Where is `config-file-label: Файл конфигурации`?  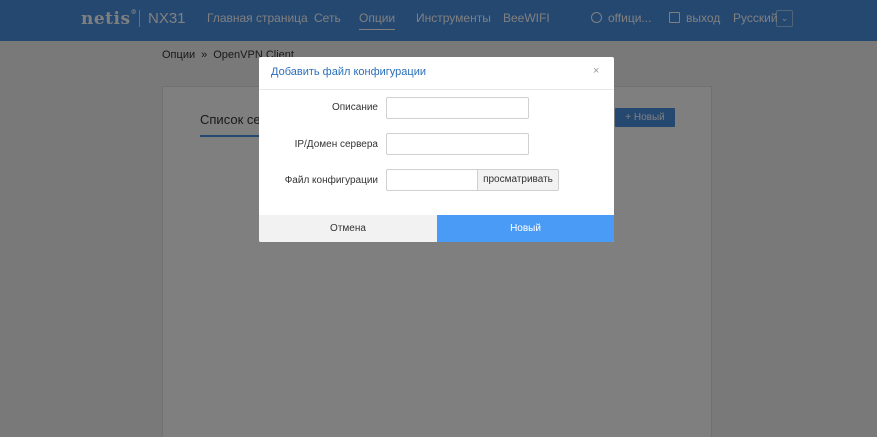
config-file-label: Файл конфигурации is located at coordinates (331, 180).